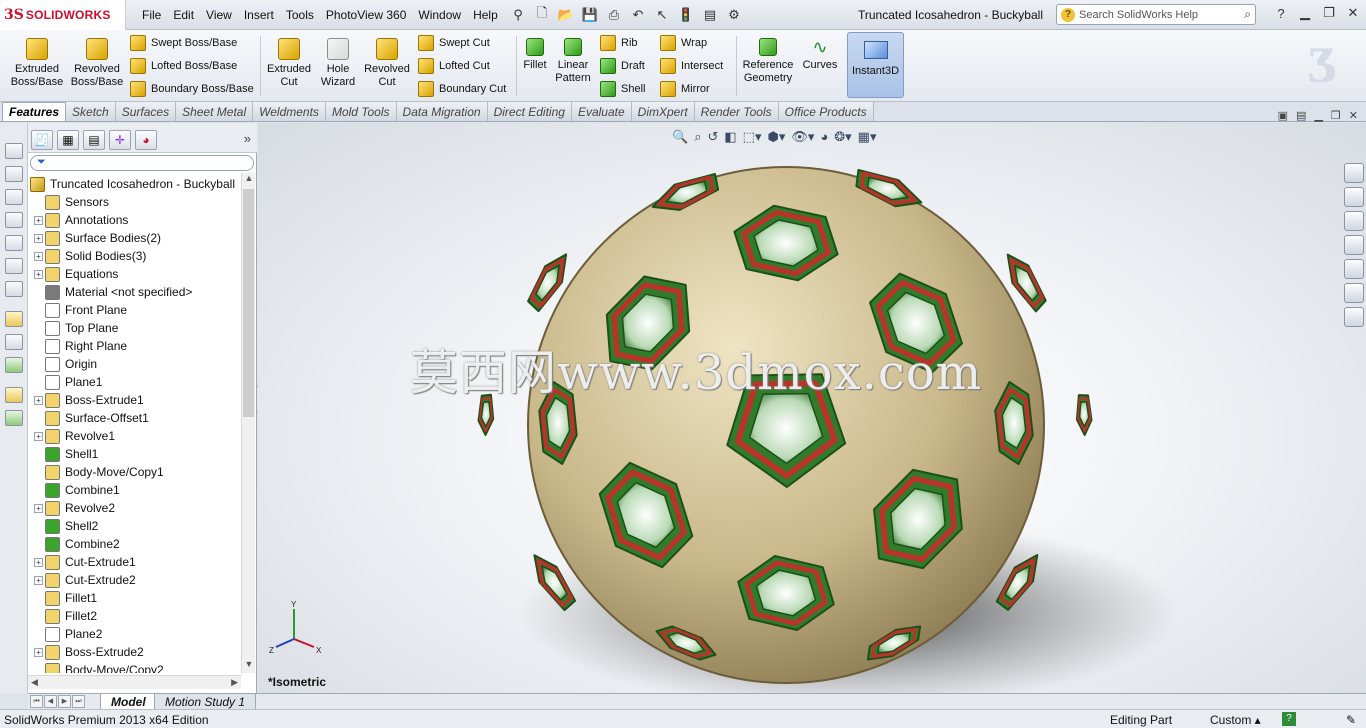 This screenshot has height=728, width=1366. What do you see at coordinates (80, 310) in the screenshot?
I see `tree-item: Front Plane` at bounding box center [80, 310].